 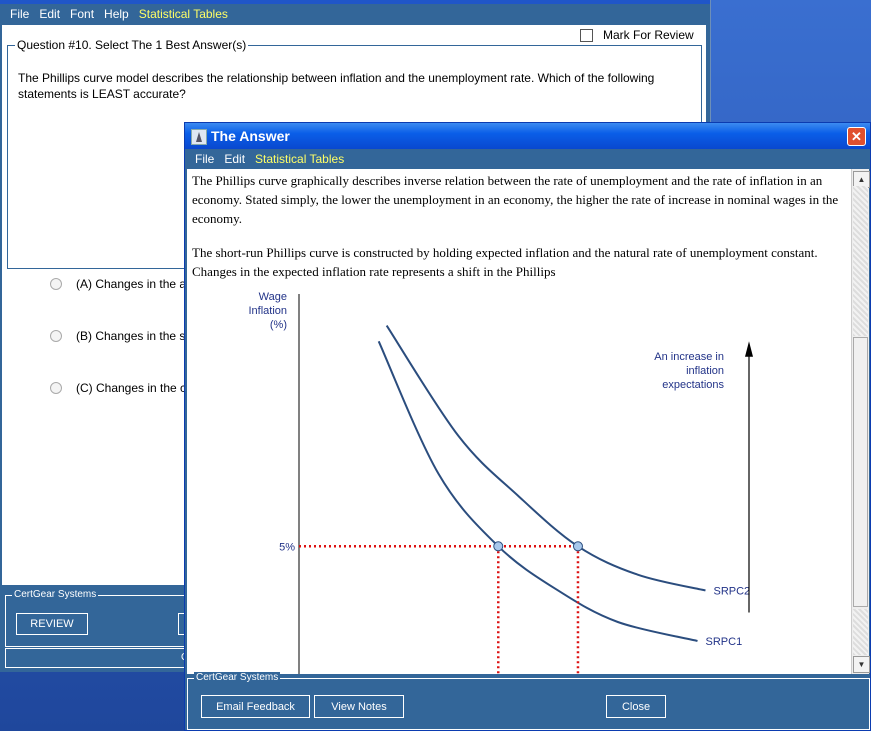 What do you see at coordinates (636, 706) in the screenshot?
I see `close-button: Close` at bounding box center [636, 706].